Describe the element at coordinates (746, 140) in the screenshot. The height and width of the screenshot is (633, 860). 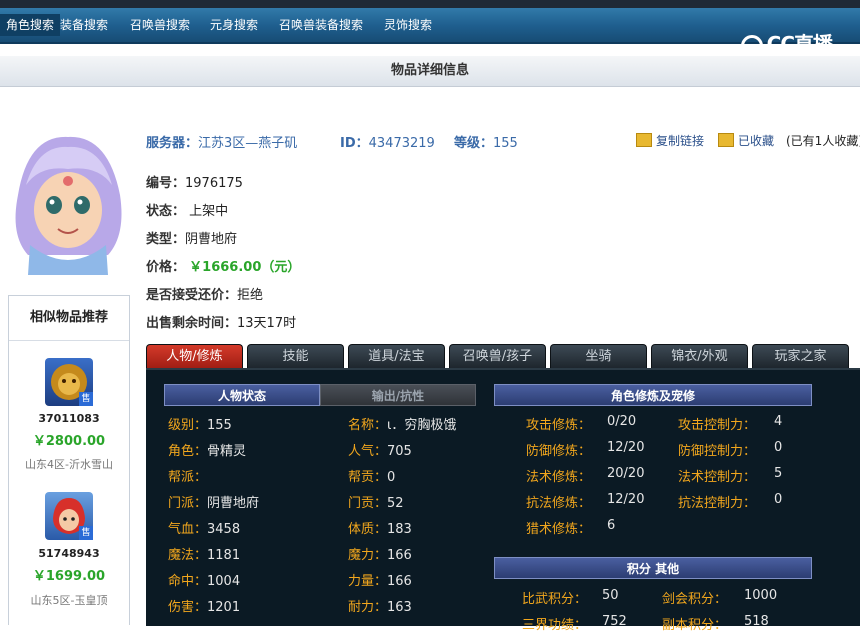
I see `favorite-button: 已收藏` at that location.